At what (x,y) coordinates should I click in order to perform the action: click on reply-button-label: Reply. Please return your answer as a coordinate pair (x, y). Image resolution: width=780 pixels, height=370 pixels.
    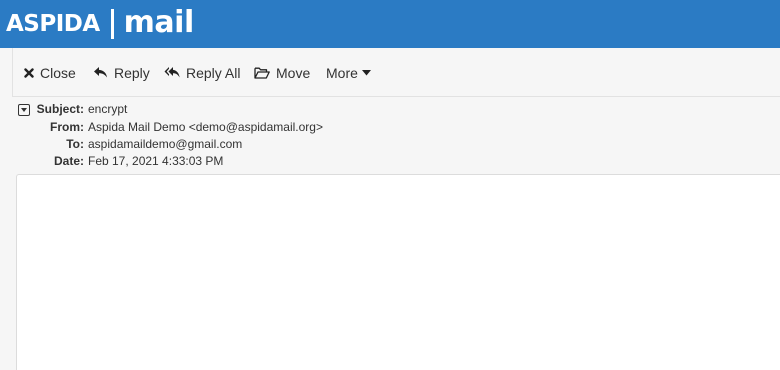
    Looking at the image, I should click on (132, 72).